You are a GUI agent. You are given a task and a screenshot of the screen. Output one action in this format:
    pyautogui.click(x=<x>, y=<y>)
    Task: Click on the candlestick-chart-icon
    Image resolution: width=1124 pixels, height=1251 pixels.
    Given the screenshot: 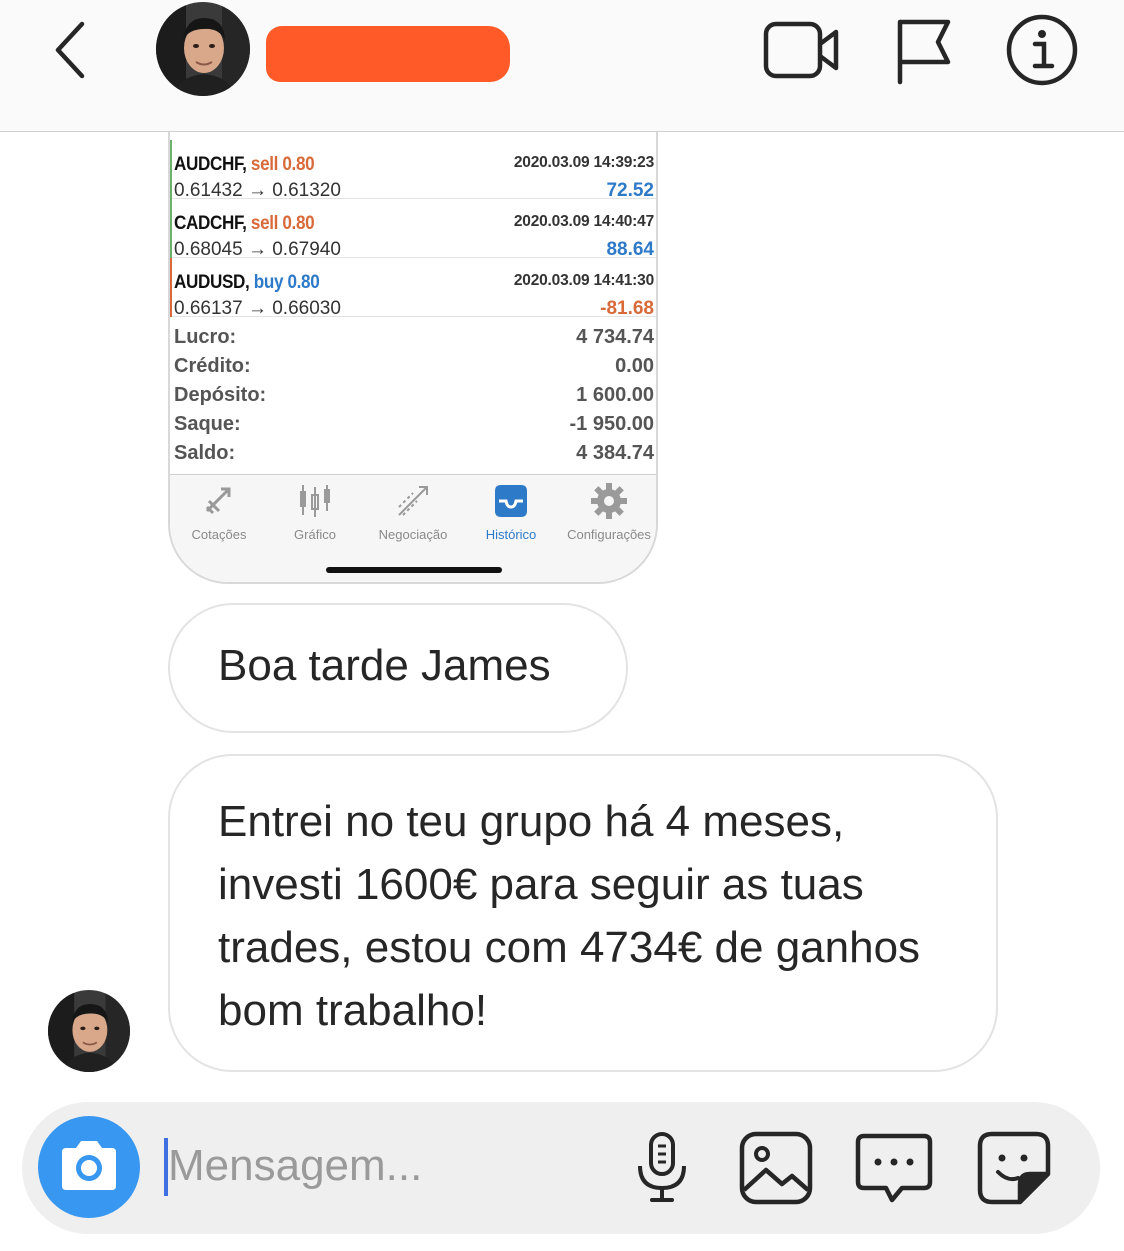 What is the action you would take?
    pyautogui.click(x=315, y=501)
    